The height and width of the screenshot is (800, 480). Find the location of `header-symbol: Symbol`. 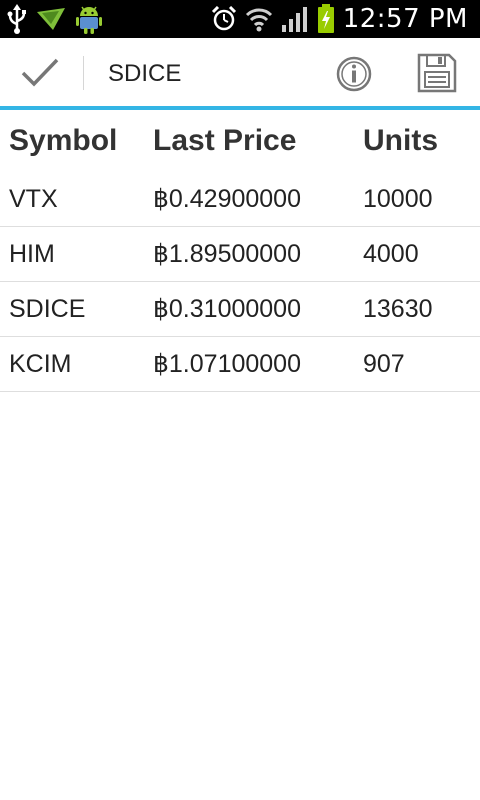

header-symbol: Symbol is located at coordinates (63, 140).